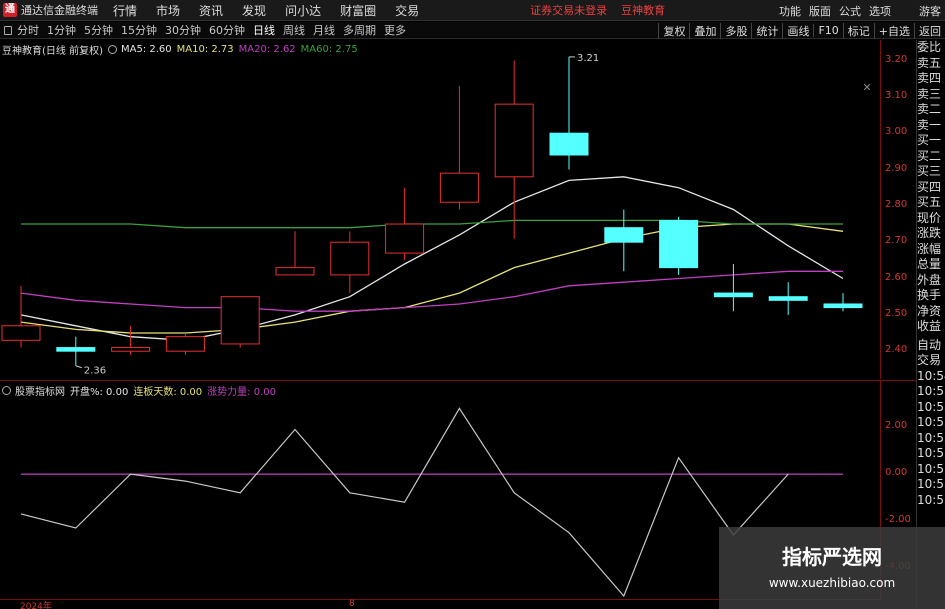 This screenshot has height=609, width=945. Describe the element at coordinates (139, 30) in the screenshot. I see `period-15min: 15分钟` at that location.